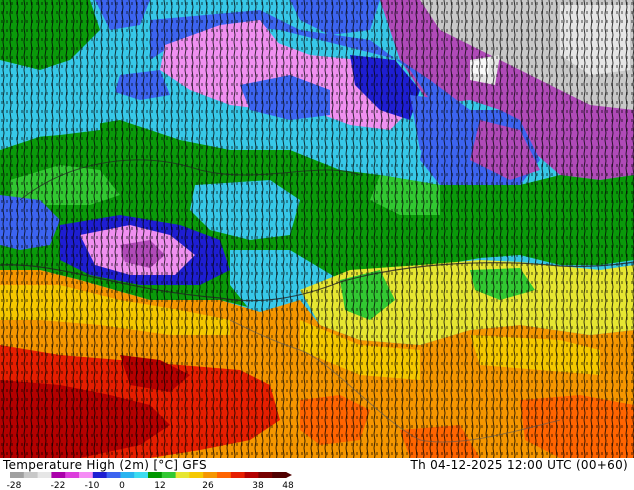 The height and width of the screenshot is (490, 634). I want to click on map-title: Temperature High (2m) [°C] GFS, so click(105, 465).